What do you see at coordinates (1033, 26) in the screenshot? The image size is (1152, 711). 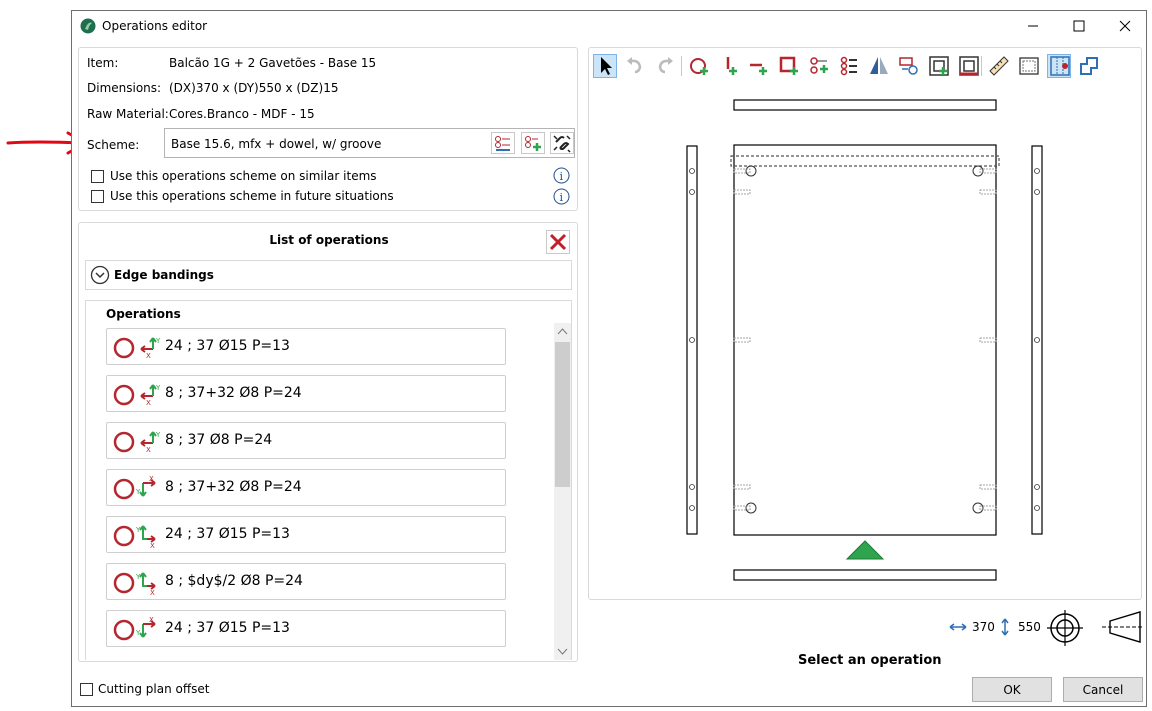 I see `minimize-button` at bounding box center [1033, 26].